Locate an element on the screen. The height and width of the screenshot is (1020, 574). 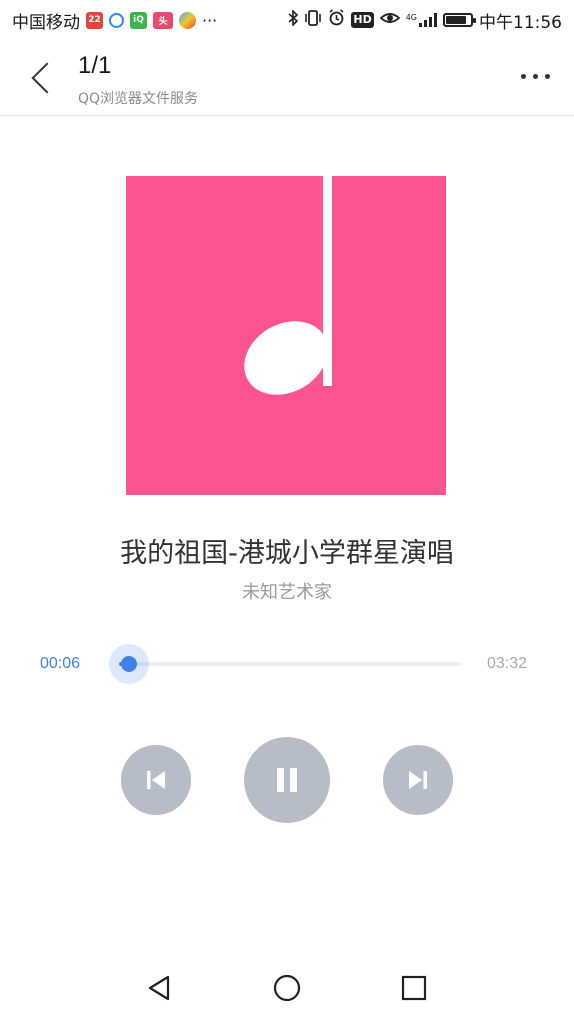
notification-app-red-icon: 22 is located at coordinates (94, 20).